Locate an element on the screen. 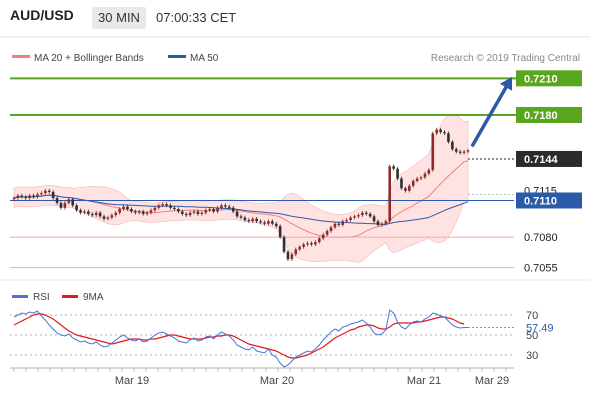 The image size is (590, 400). level-label-1: 0.7180 is located at coordinates (541, 116).